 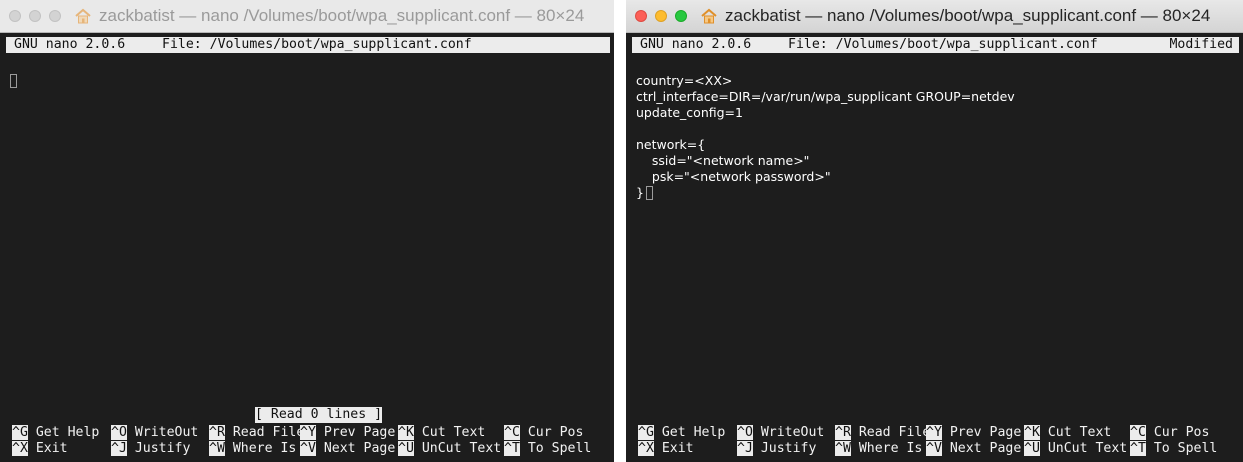 What do you see at coordinates (689, 112) in the screenshot?
I see `file-line: update_config=1` at bounding box center [689, 112].